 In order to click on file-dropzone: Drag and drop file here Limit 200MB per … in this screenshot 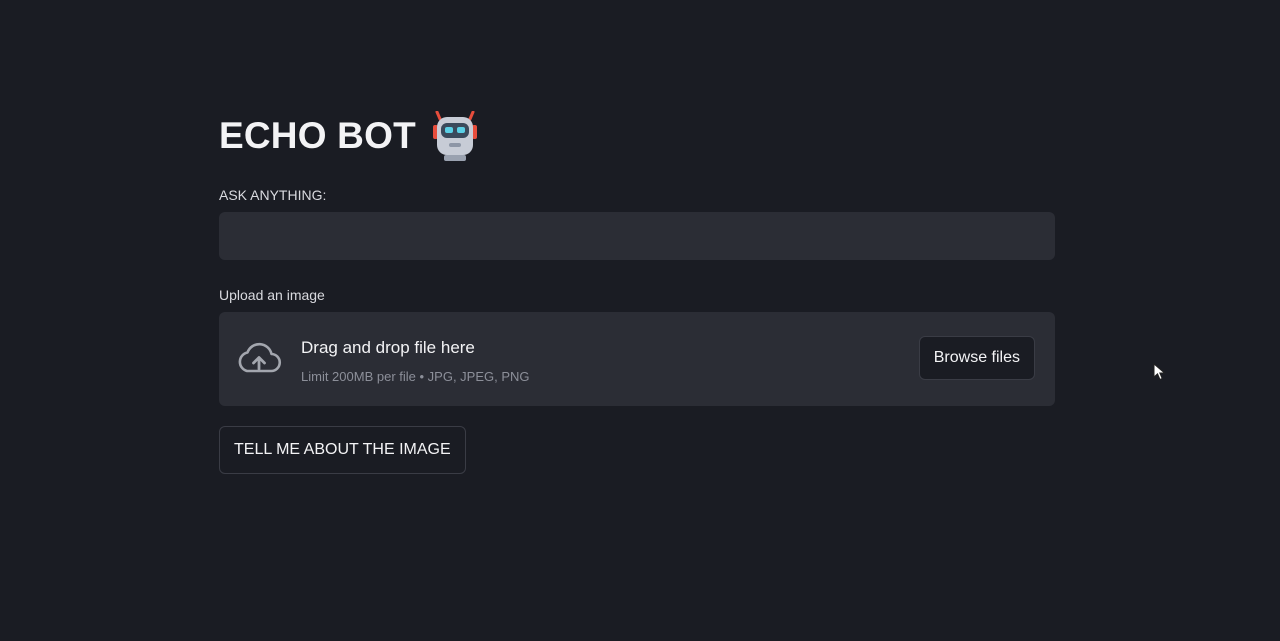, I will do `click(637, 359)`.